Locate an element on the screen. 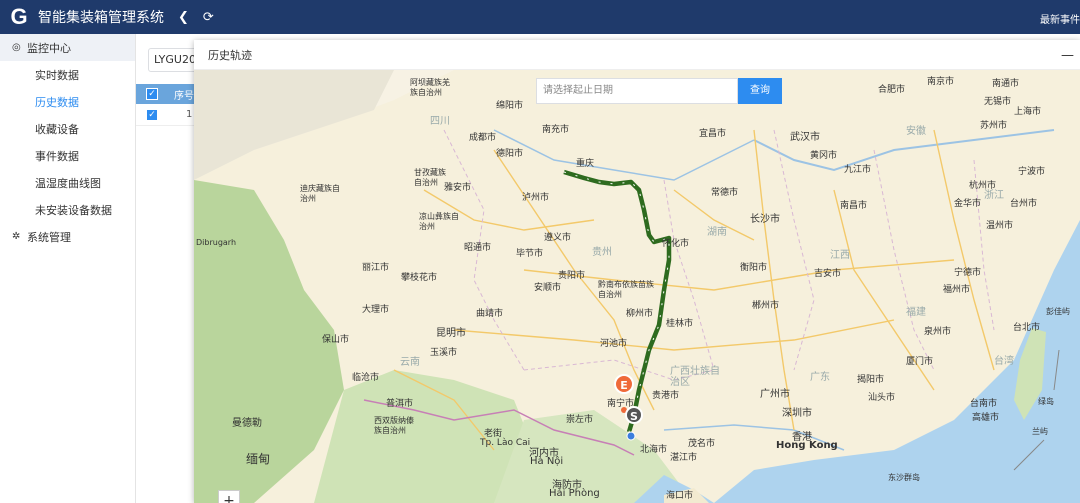  date-range-input: 请选择起止日期 is located at coordinates (637, 91).